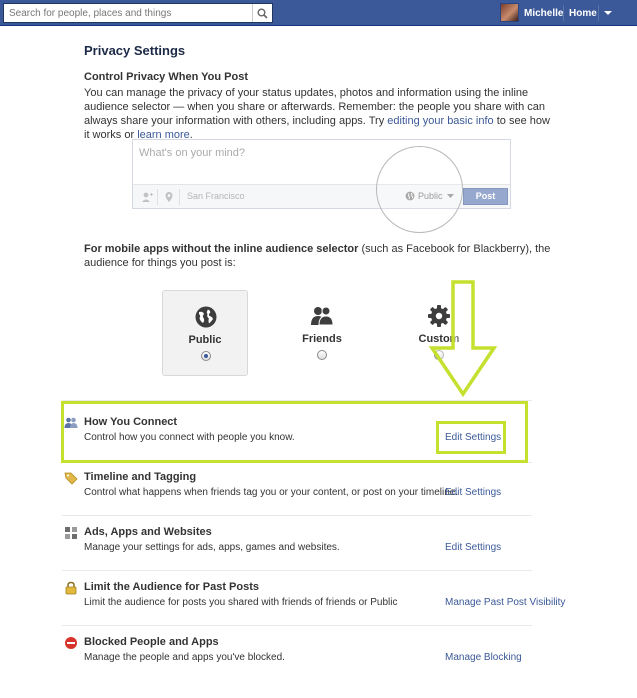  I want to click on audience-option-friends: Friends, so click(322, 333).